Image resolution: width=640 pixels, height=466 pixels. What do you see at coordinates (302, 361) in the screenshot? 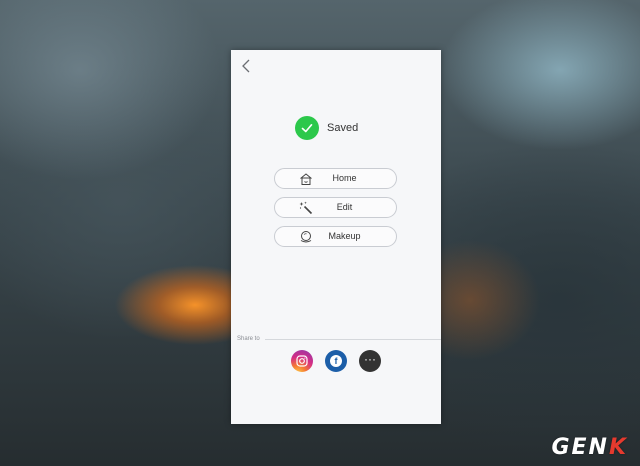
I see `instagram-icon` at bounding box center [302, 361].